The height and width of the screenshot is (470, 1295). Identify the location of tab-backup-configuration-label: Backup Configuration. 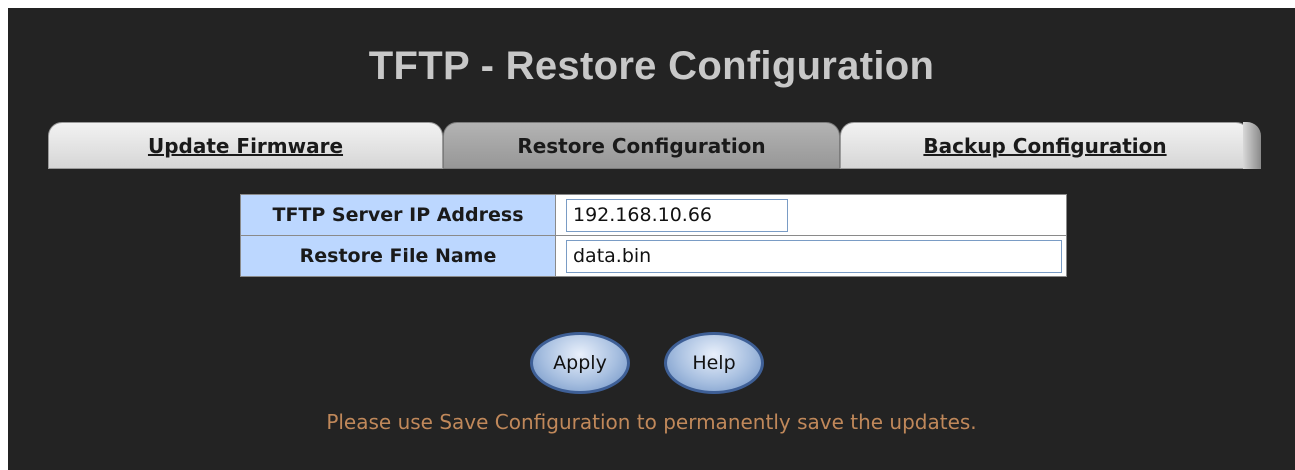
(1044, 146).